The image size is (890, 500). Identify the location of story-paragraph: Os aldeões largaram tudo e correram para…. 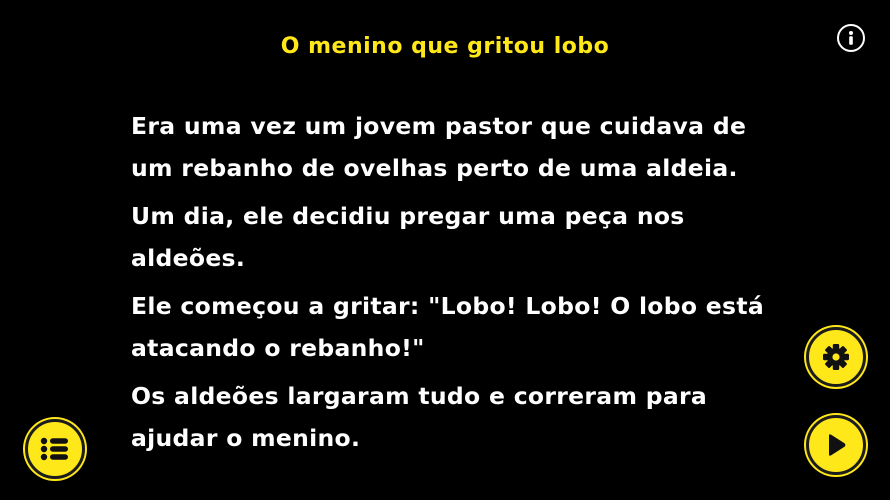
(419, 417).